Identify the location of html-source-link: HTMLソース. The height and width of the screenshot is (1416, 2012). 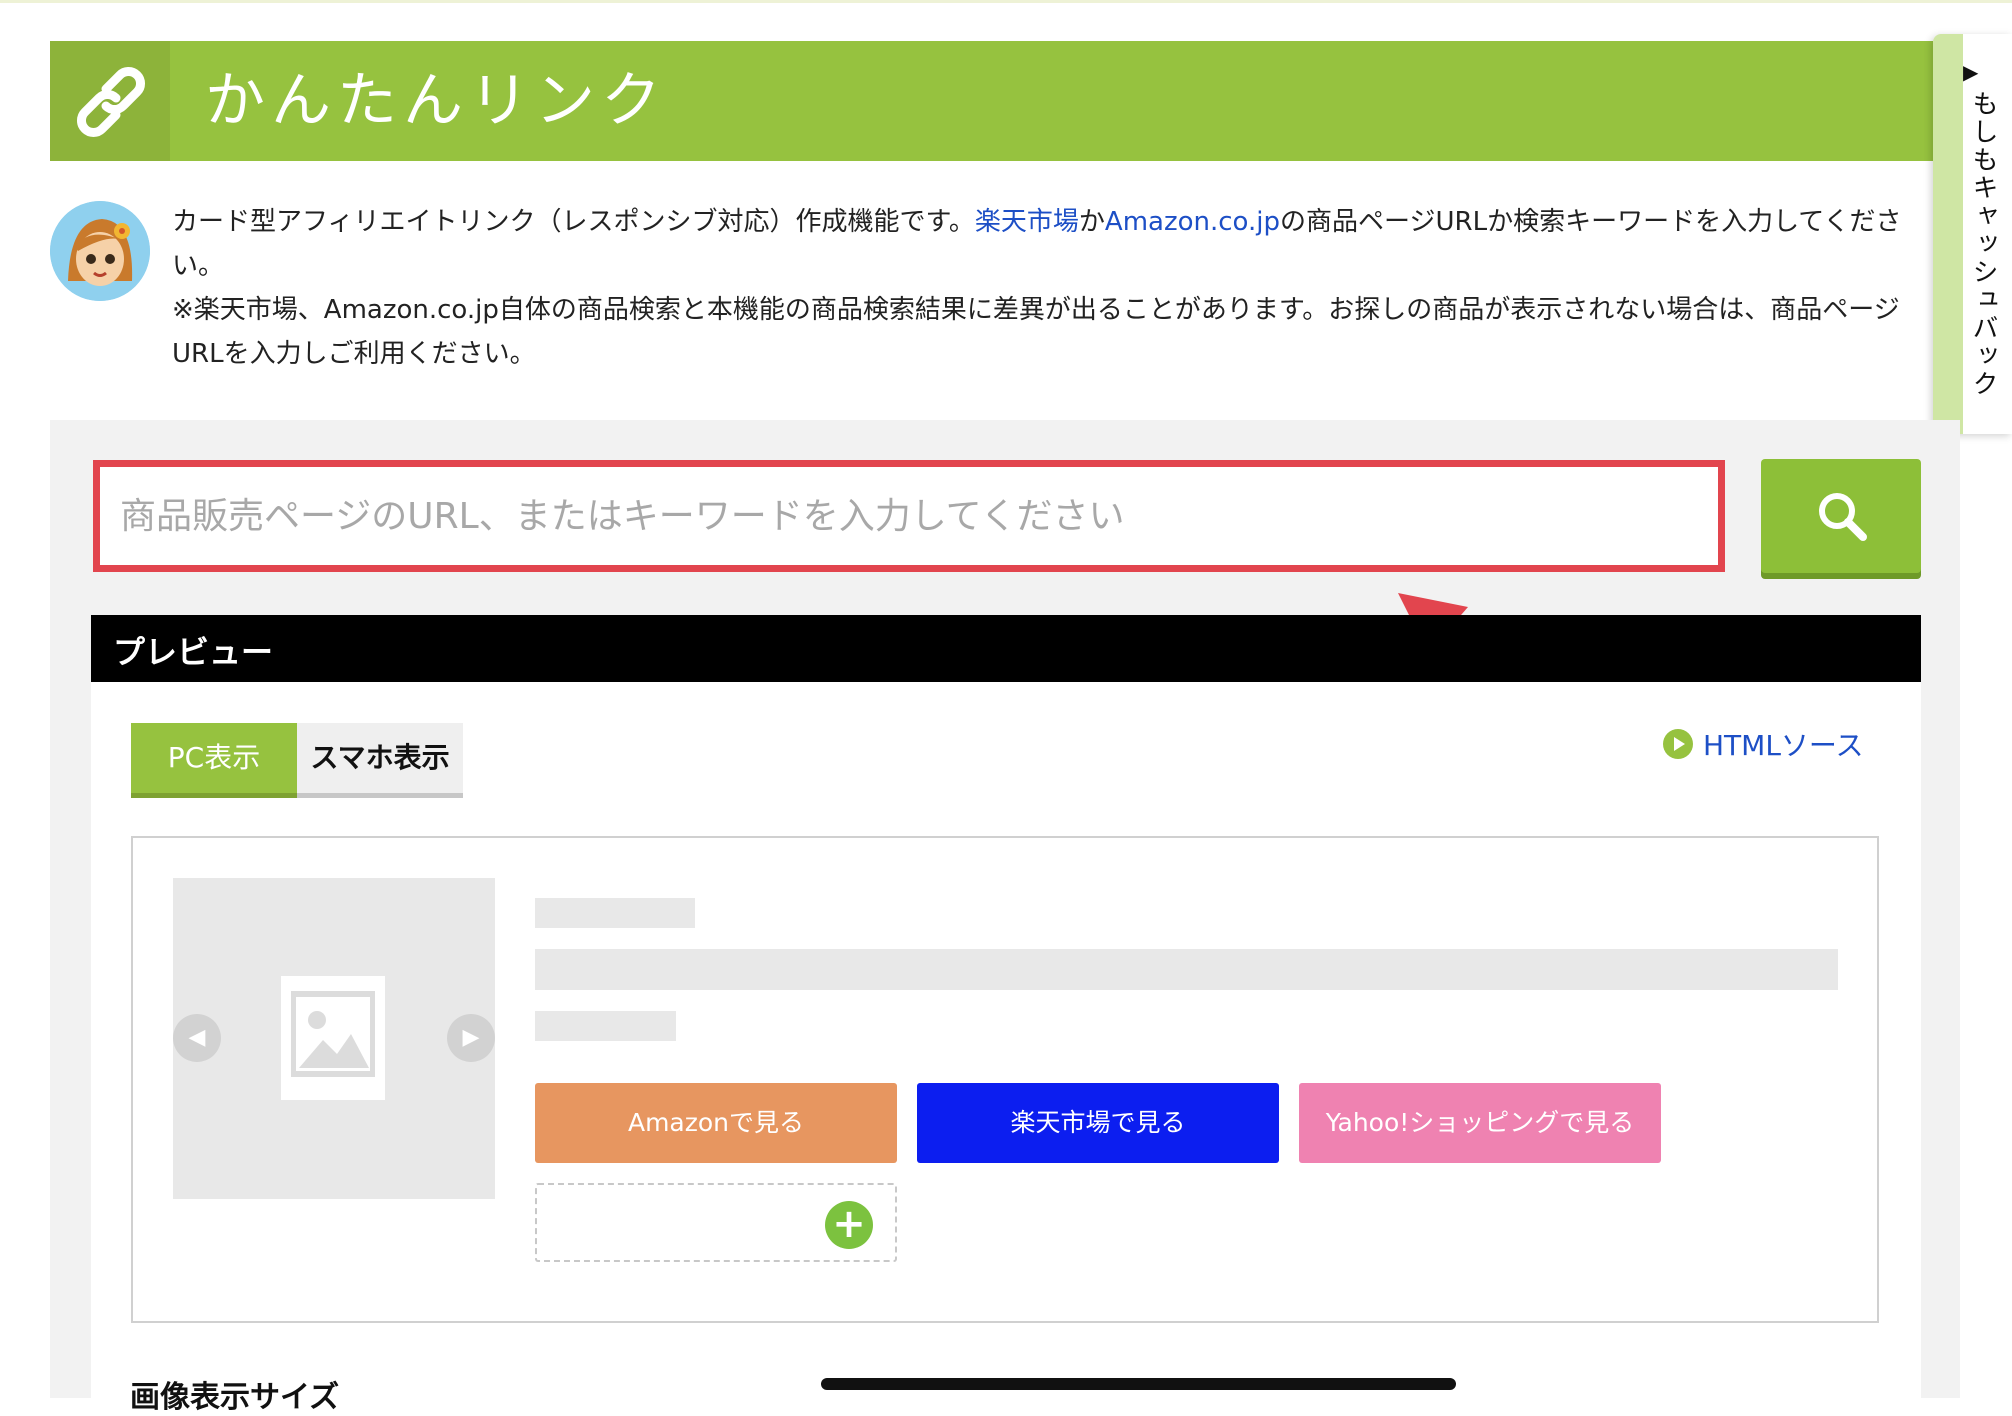
(1763, 744).